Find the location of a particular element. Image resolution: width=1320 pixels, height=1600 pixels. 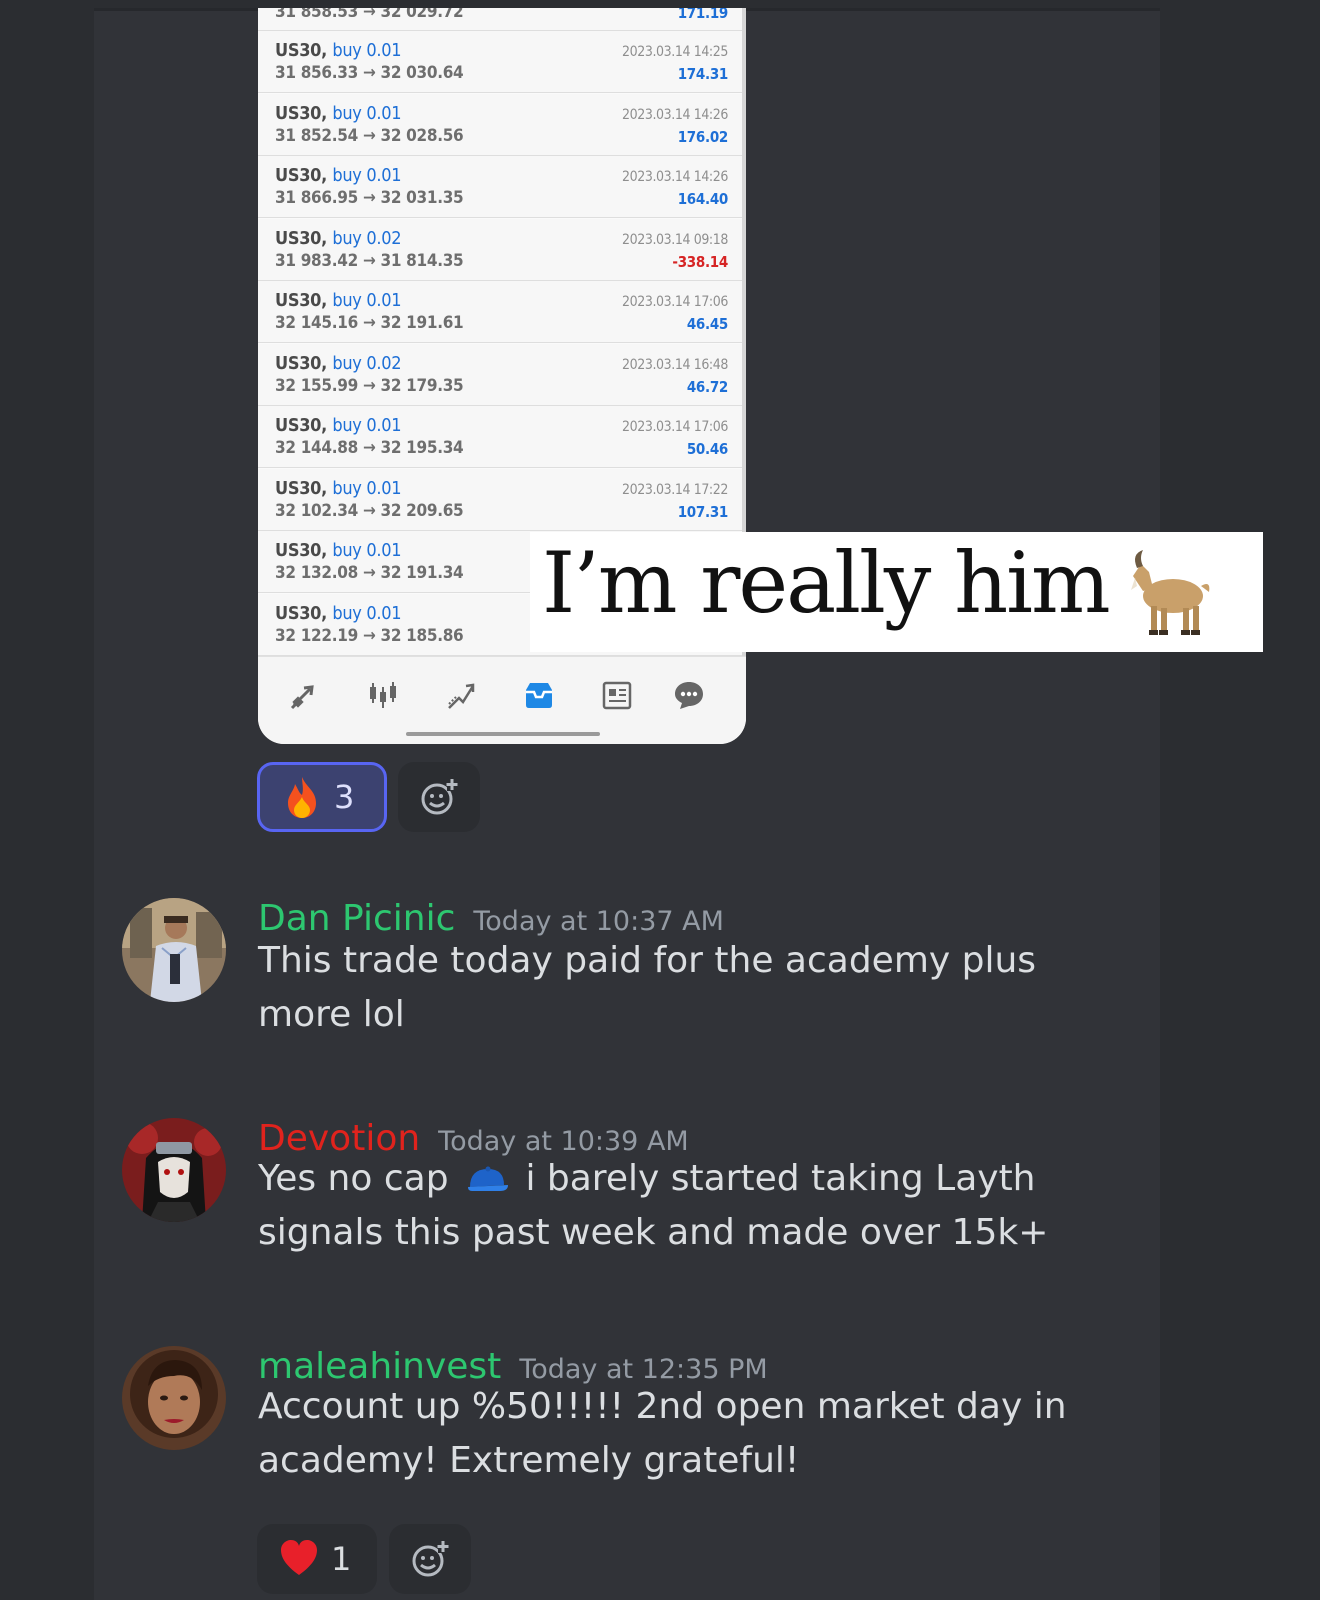

trade-profit: -338.14 is located at coordinates (700, 261).